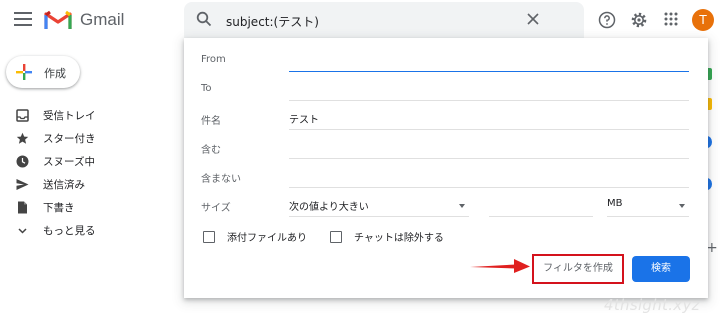 This screenshot has width=728, height=324. I want to click on size-row: サイズ 次の値より大きい MB, so click(446, 206).